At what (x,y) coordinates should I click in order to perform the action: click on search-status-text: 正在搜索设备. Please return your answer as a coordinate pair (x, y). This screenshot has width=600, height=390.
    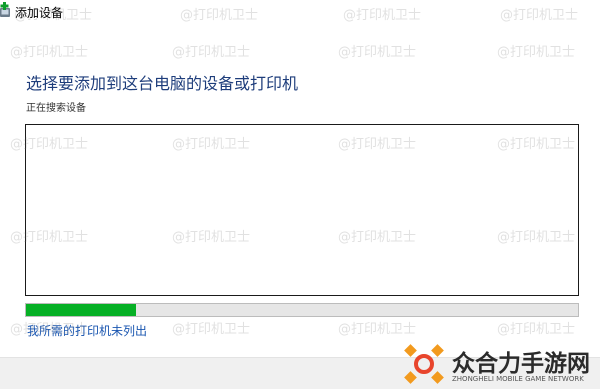
    Looking at the image, I should click on (56, 108).